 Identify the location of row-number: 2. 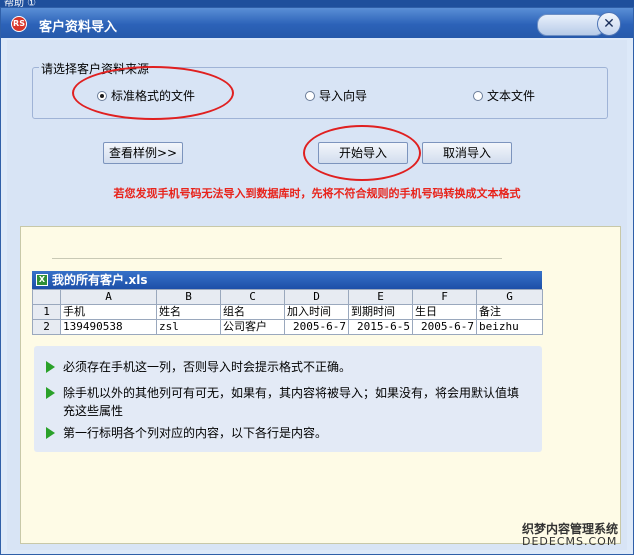
(46, 327).